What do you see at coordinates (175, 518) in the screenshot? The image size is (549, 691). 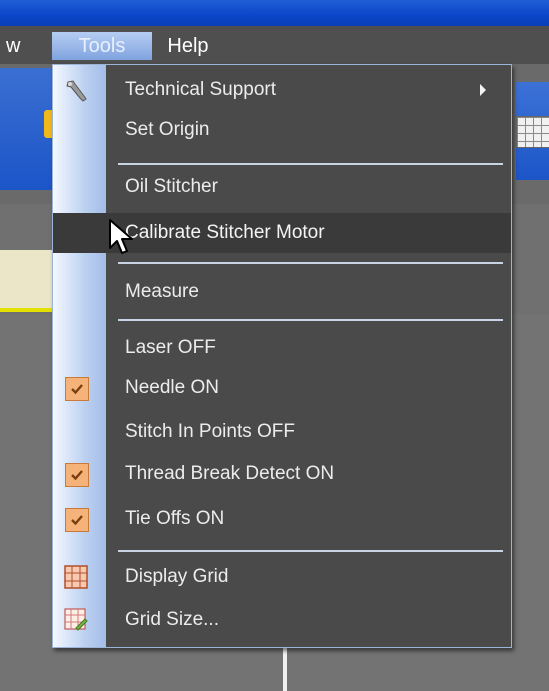 I see `menu-item-label: Tie Offs ON` at bounding box center [175, 518].